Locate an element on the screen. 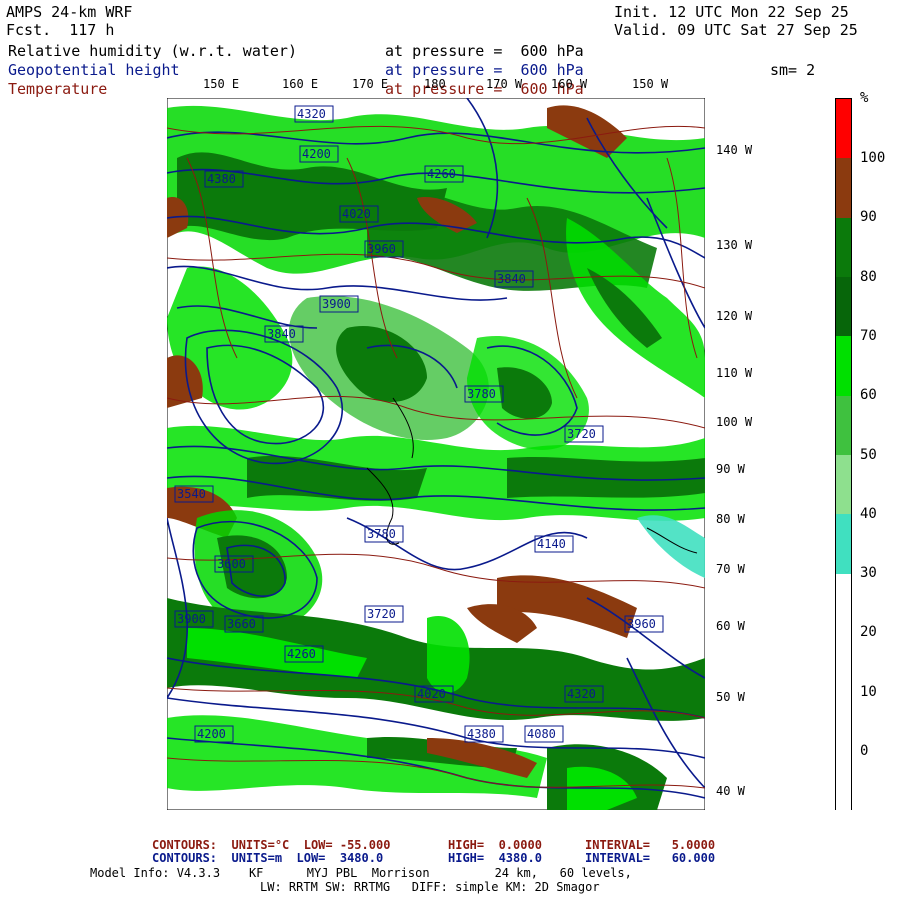 This screenshot has width=900, height=900. smoothing-value: sm= 2 is located at coordinates (793, 70).